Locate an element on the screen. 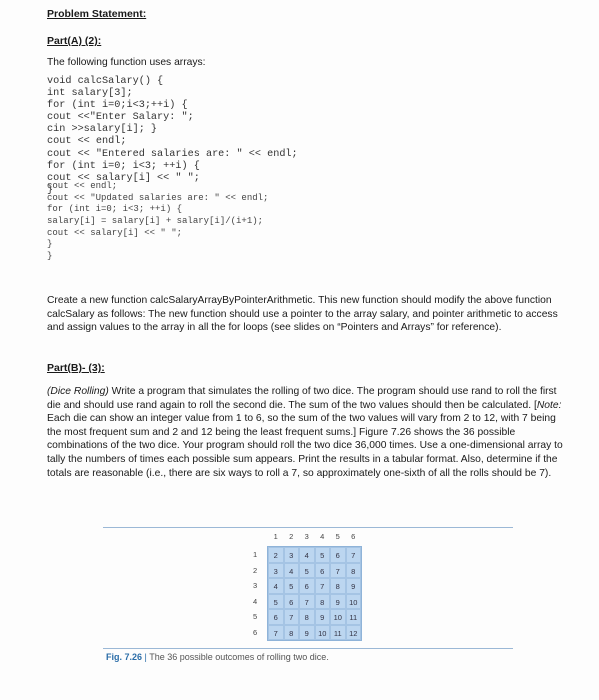 Image resolution: width=599 pixels, height=700 pixels. part-b-title: Part(B)- (3): is located at coordinates (76, 368).